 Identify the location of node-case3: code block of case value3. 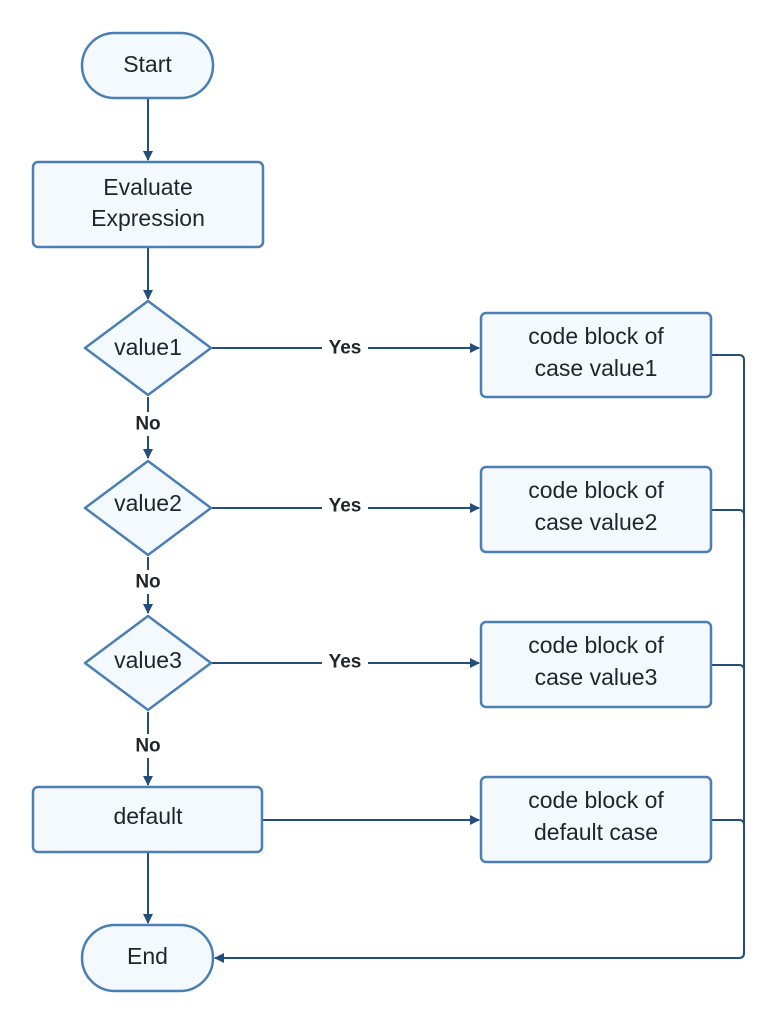
(596, 664).